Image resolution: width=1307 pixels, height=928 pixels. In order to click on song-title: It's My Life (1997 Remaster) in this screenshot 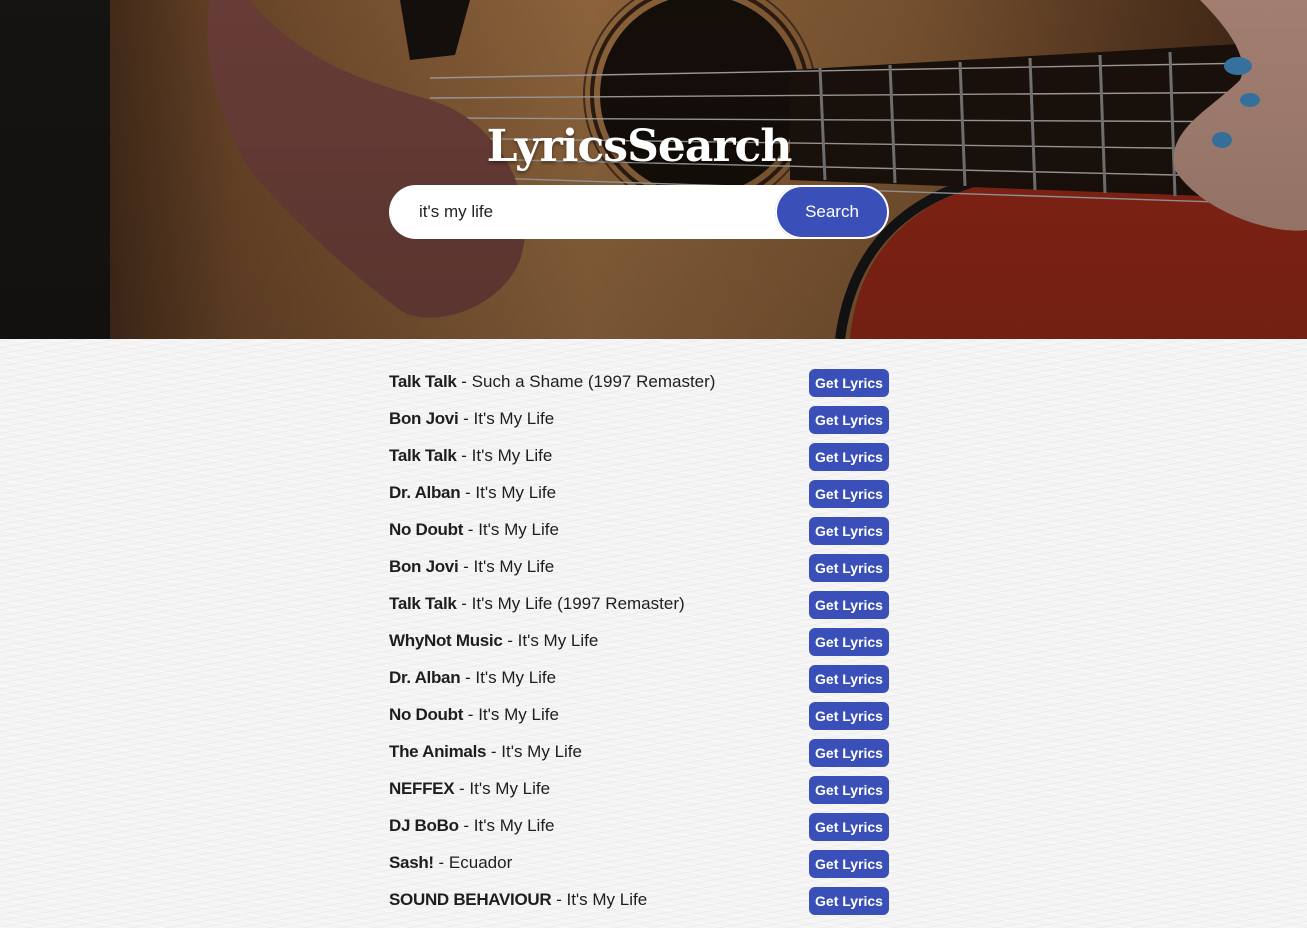, I will do `click(578, 603)`.